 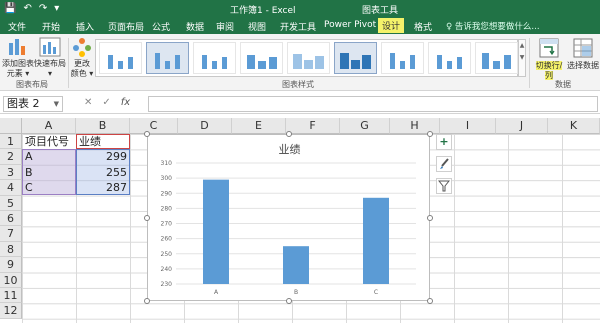 I want to click on brush-icon, so click(x=444, y=163).